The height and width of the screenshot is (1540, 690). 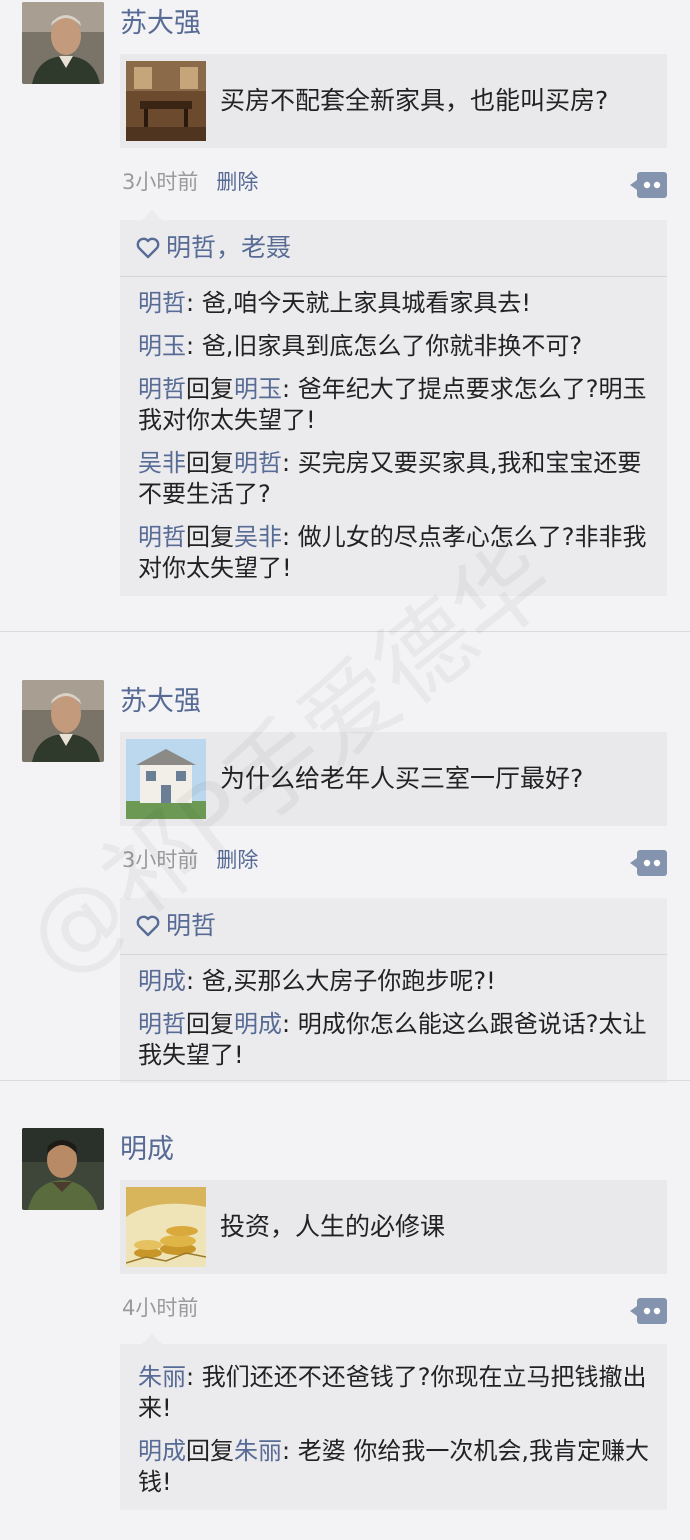 I want to click on link-title: 为什么给老年人买三室一厅最好?, so click(x=402, y=778).